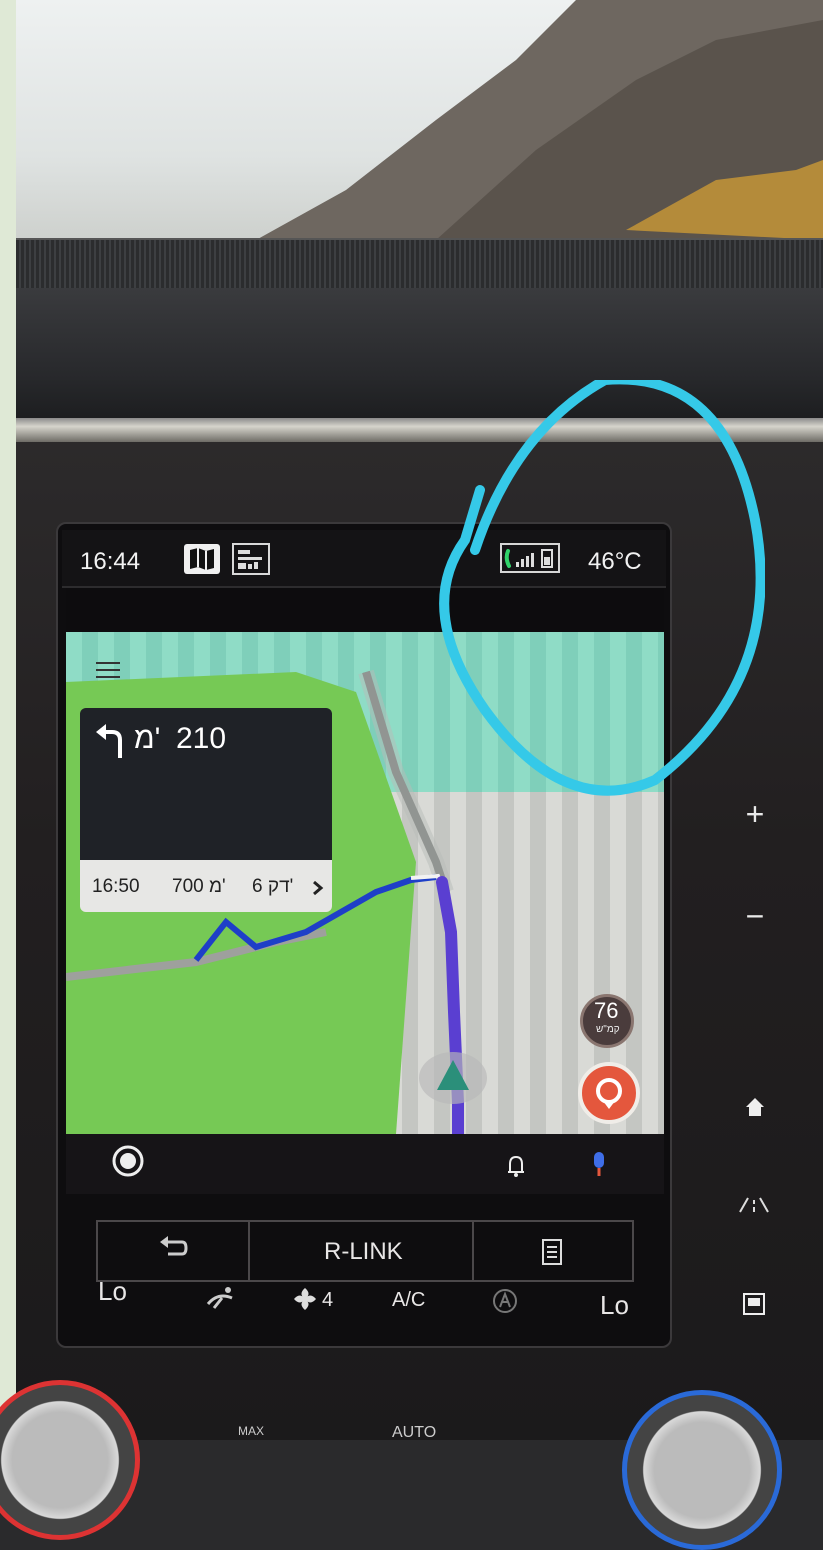 The height and width of the screenshot is (1550, 823). Describe the element at coordinates (702, 1470) in the screenshot. I see `right-climate-knob` at that location.